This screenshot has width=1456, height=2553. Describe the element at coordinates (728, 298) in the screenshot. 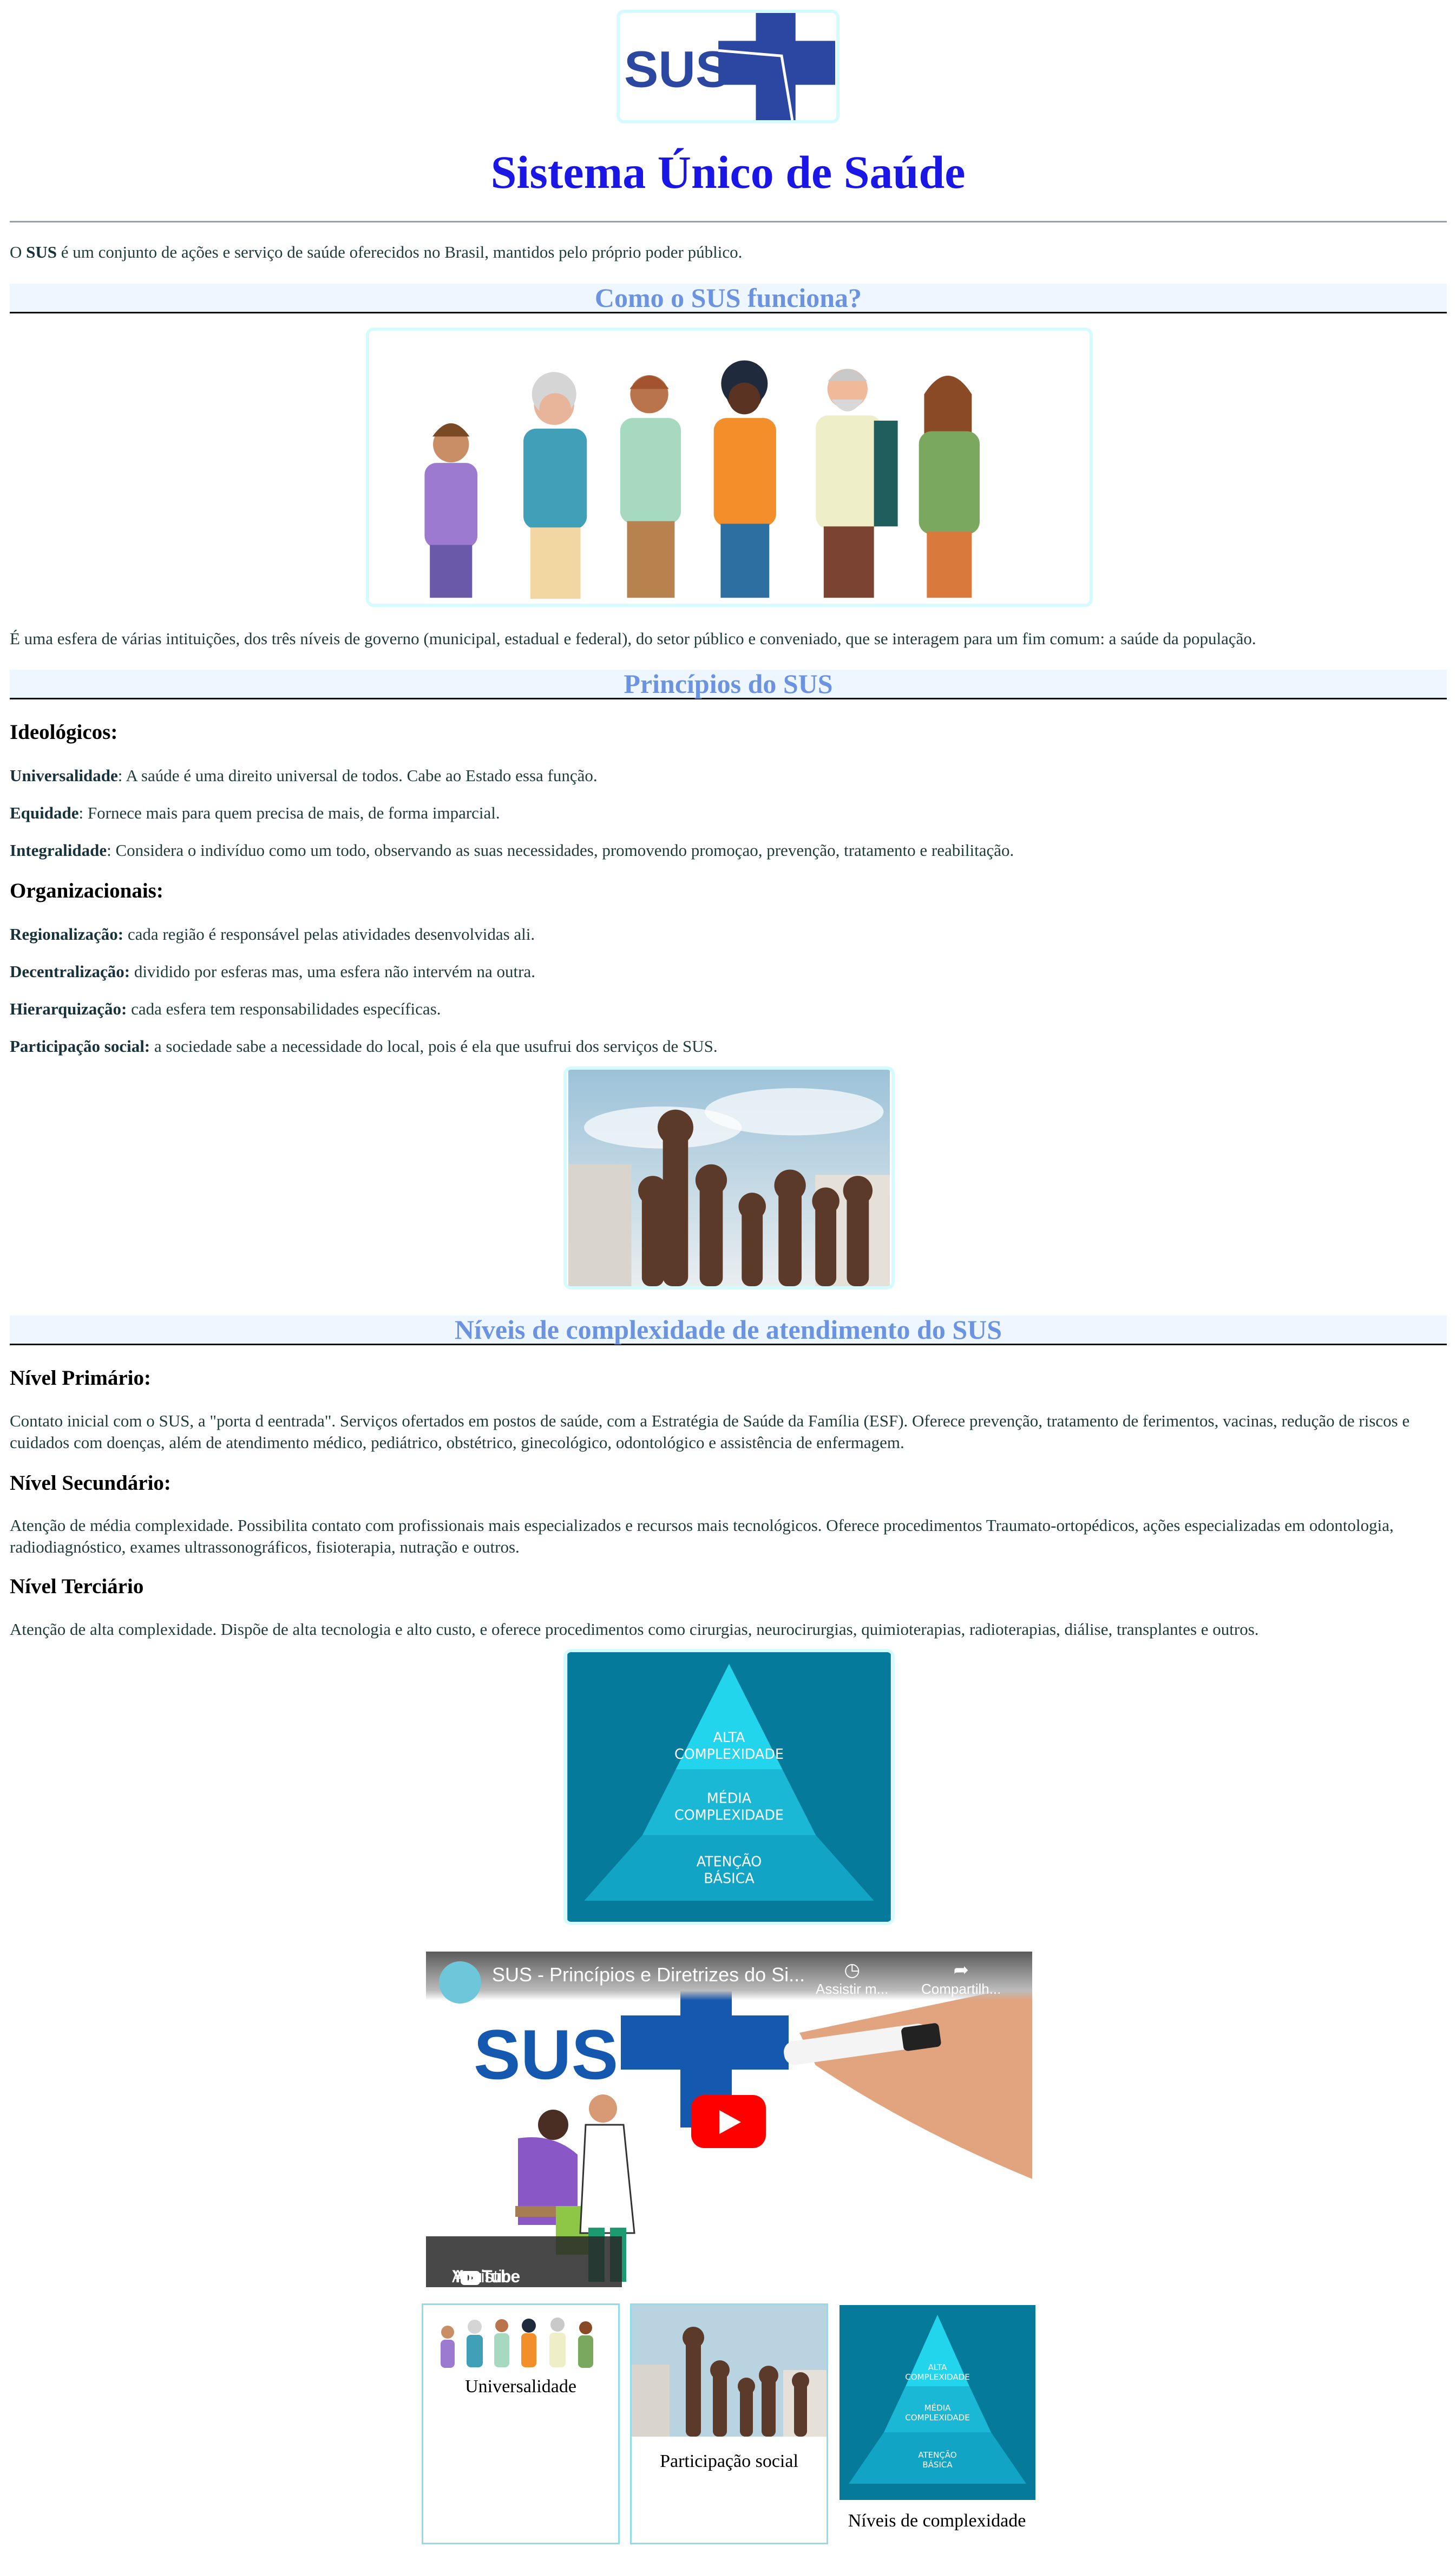

I see `section-heading-como-funciona: Como o SUS funciona?` at that location.